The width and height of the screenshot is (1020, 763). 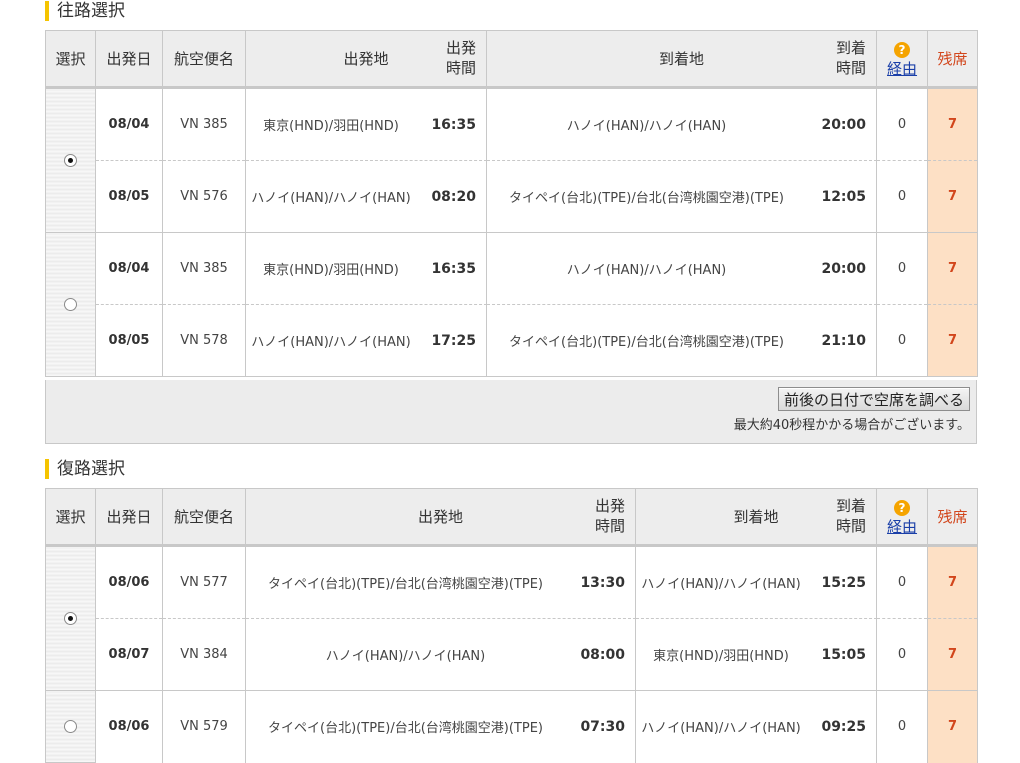 I want to click on flight-number: VN 384, so click(x=204, y=654).